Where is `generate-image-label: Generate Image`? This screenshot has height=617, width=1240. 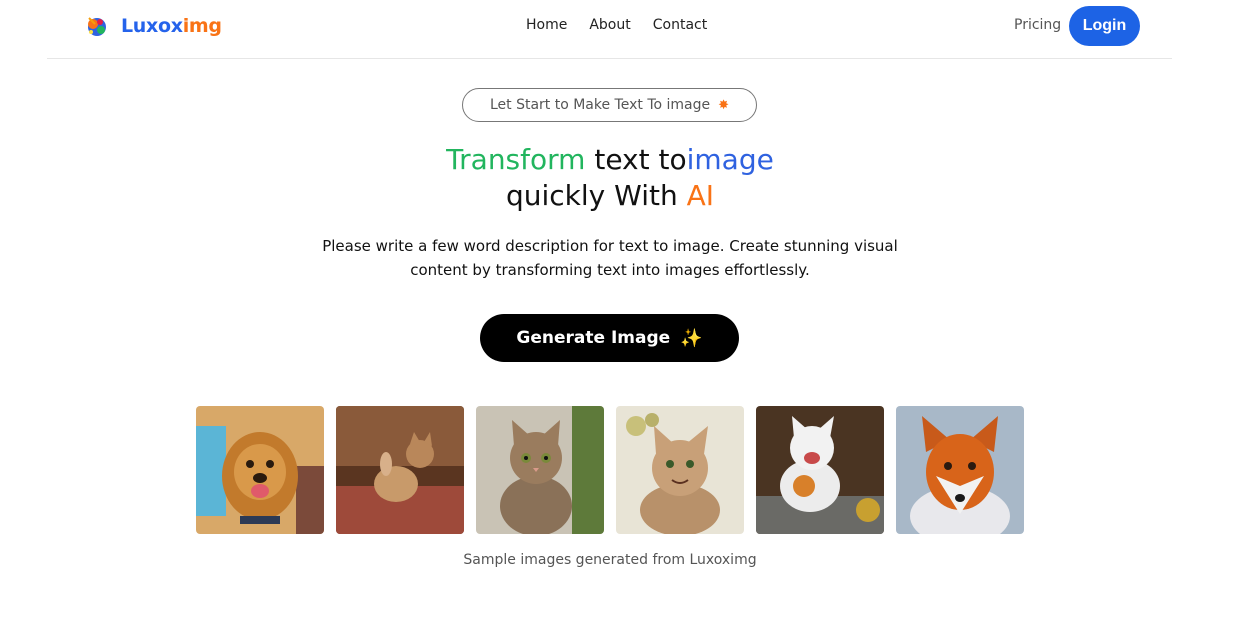
generate-image-label: Generate Image is located at coordinates (593, 338).